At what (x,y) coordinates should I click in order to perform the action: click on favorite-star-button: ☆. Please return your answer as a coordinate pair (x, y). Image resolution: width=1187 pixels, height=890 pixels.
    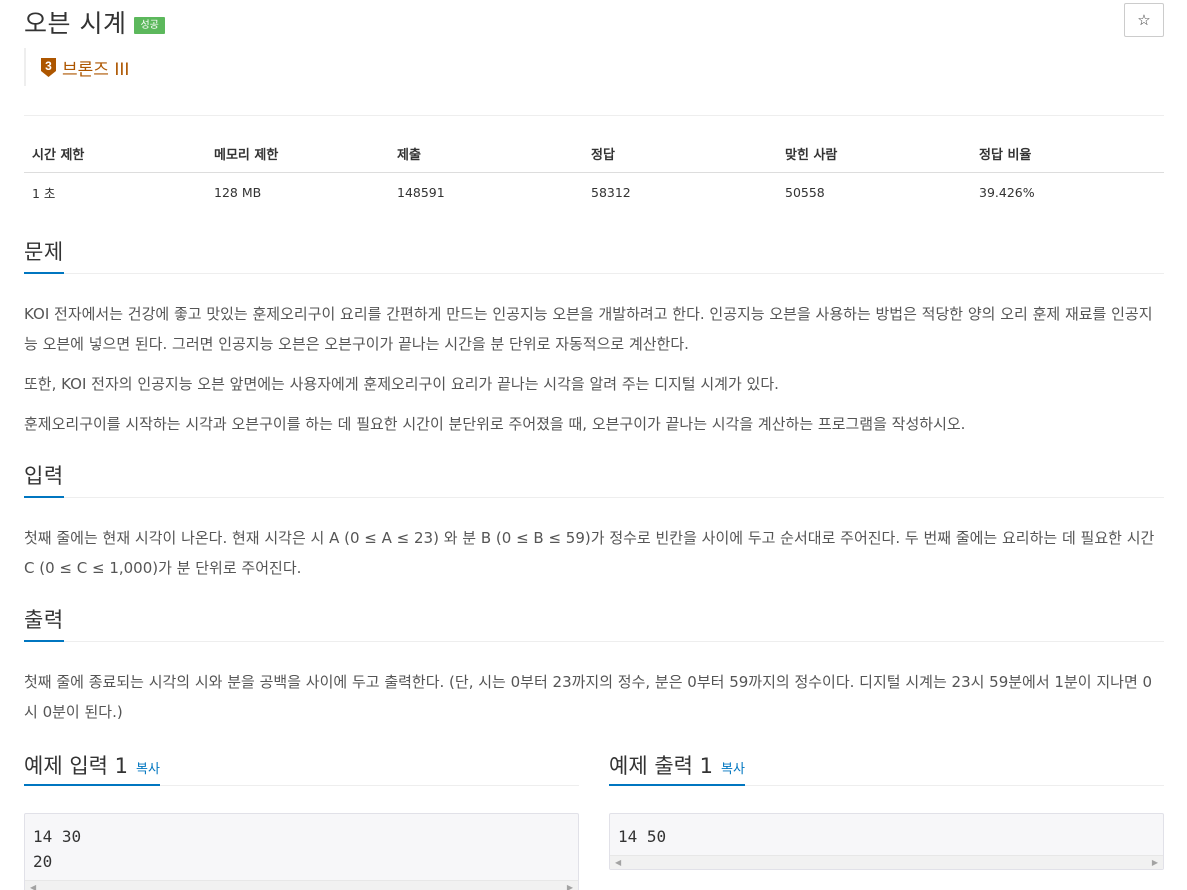
    Looking at the image, I should click on (1144, 20).